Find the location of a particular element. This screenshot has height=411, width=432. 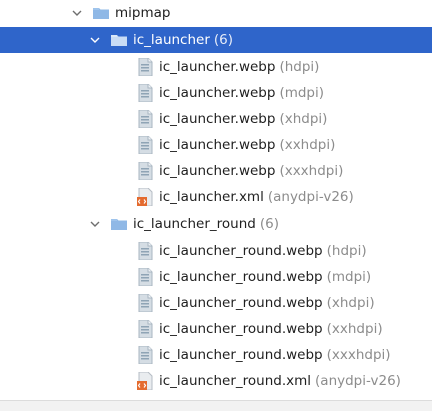

tree-file-row: ic_launcher.webp (xxxhdpi) is located at coordinates (216, 171).